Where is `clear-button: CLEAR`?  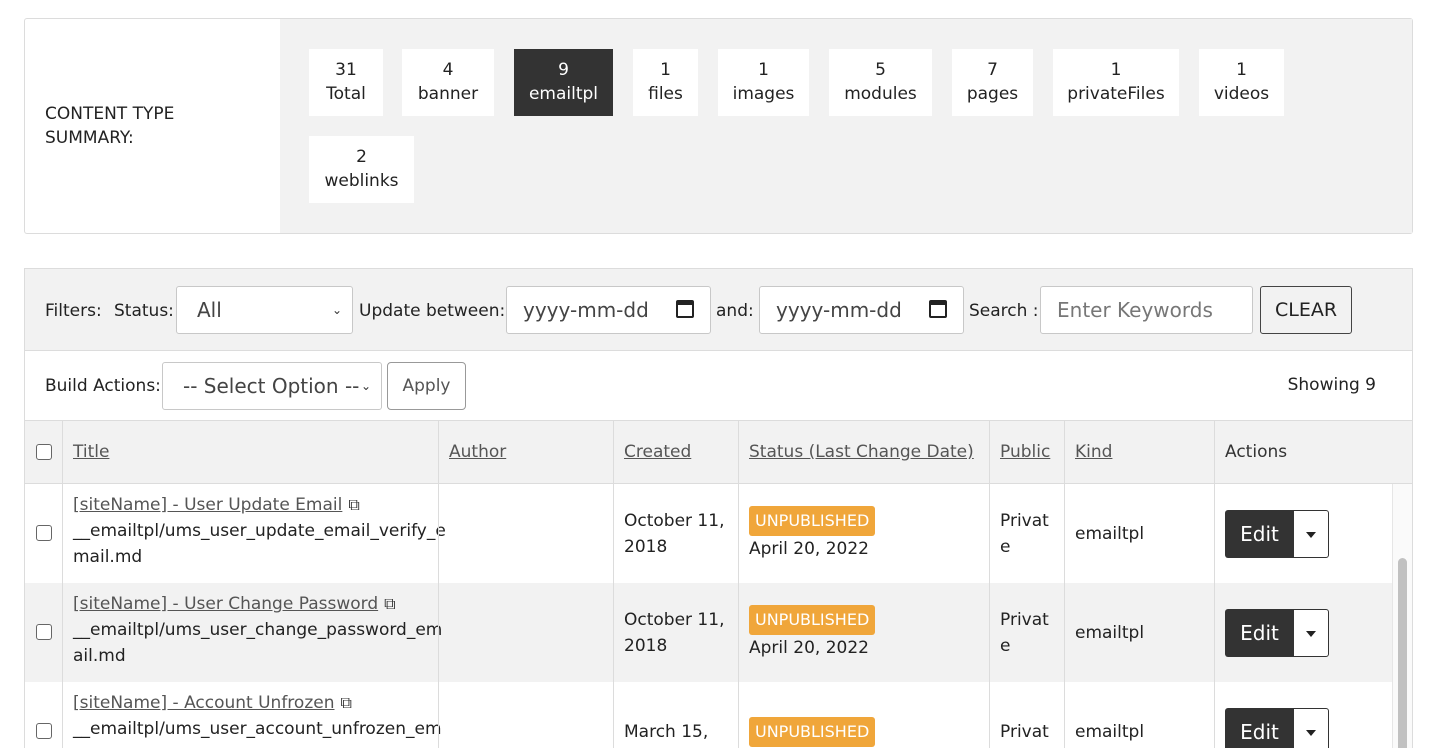
clear-button: CLEAR is located at coordinates (1306, 310).